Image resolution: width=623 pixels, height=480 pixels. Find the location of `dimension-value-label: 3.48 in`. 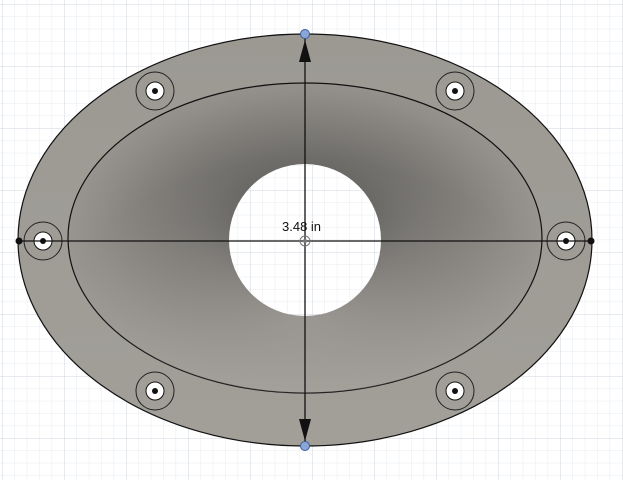

dimension-value-label: 3.48 in is located at coordinates (301, 226).